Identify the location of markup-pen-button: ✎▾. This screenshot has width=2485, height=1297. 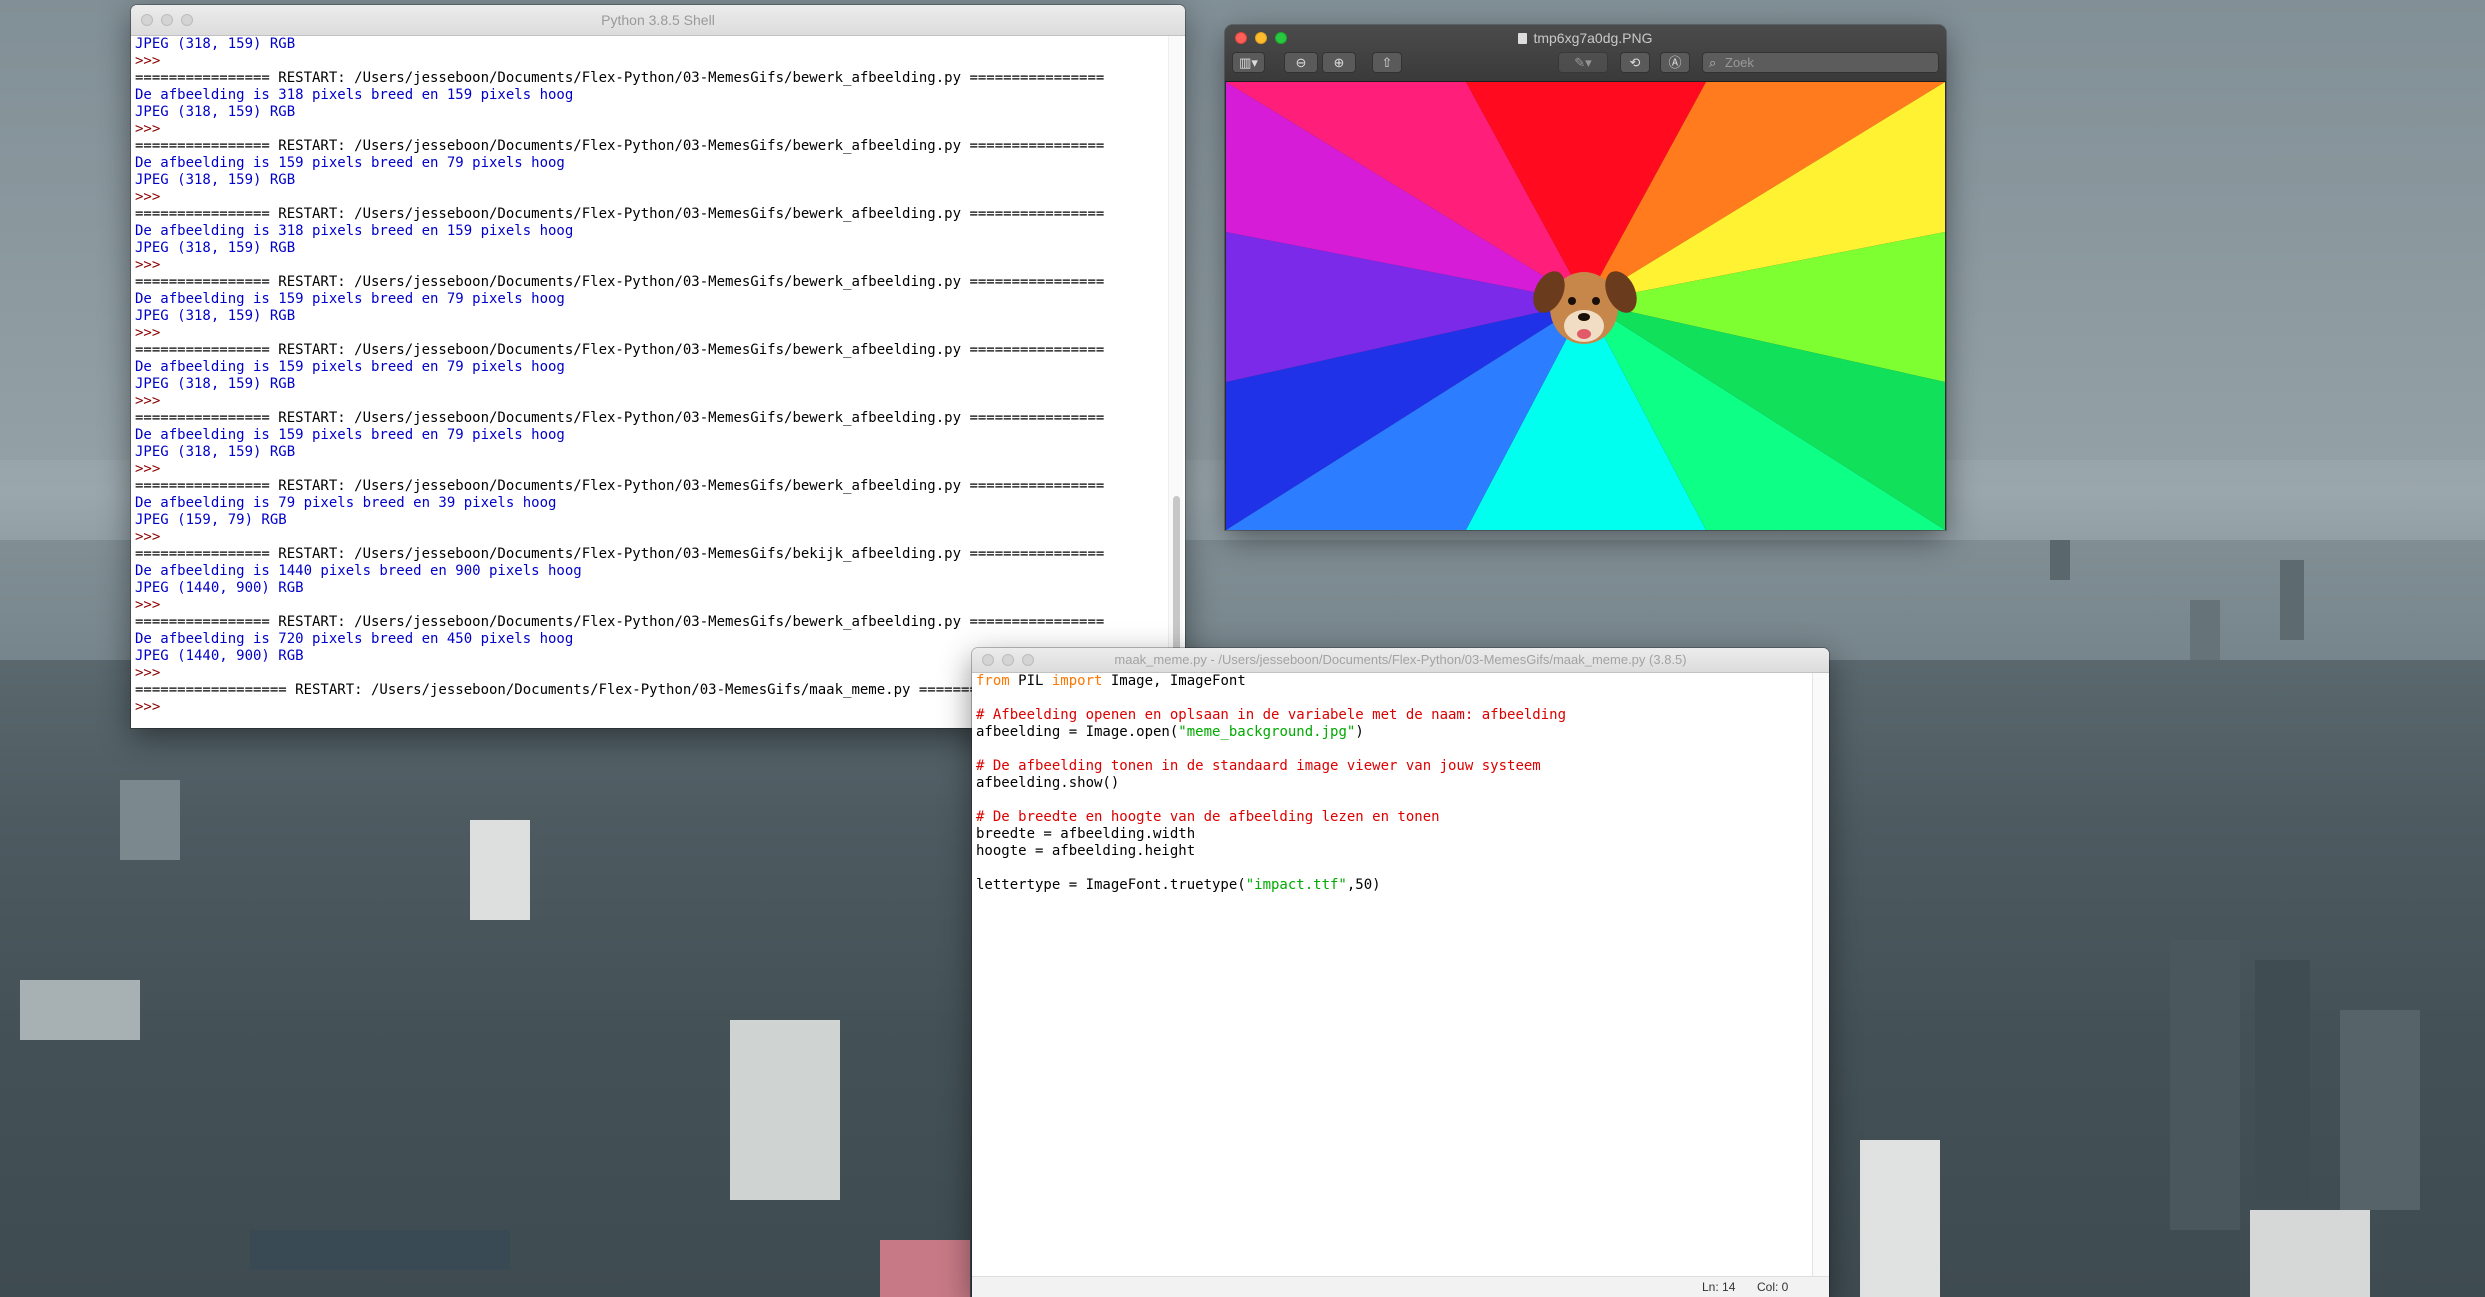
(1583, 62).